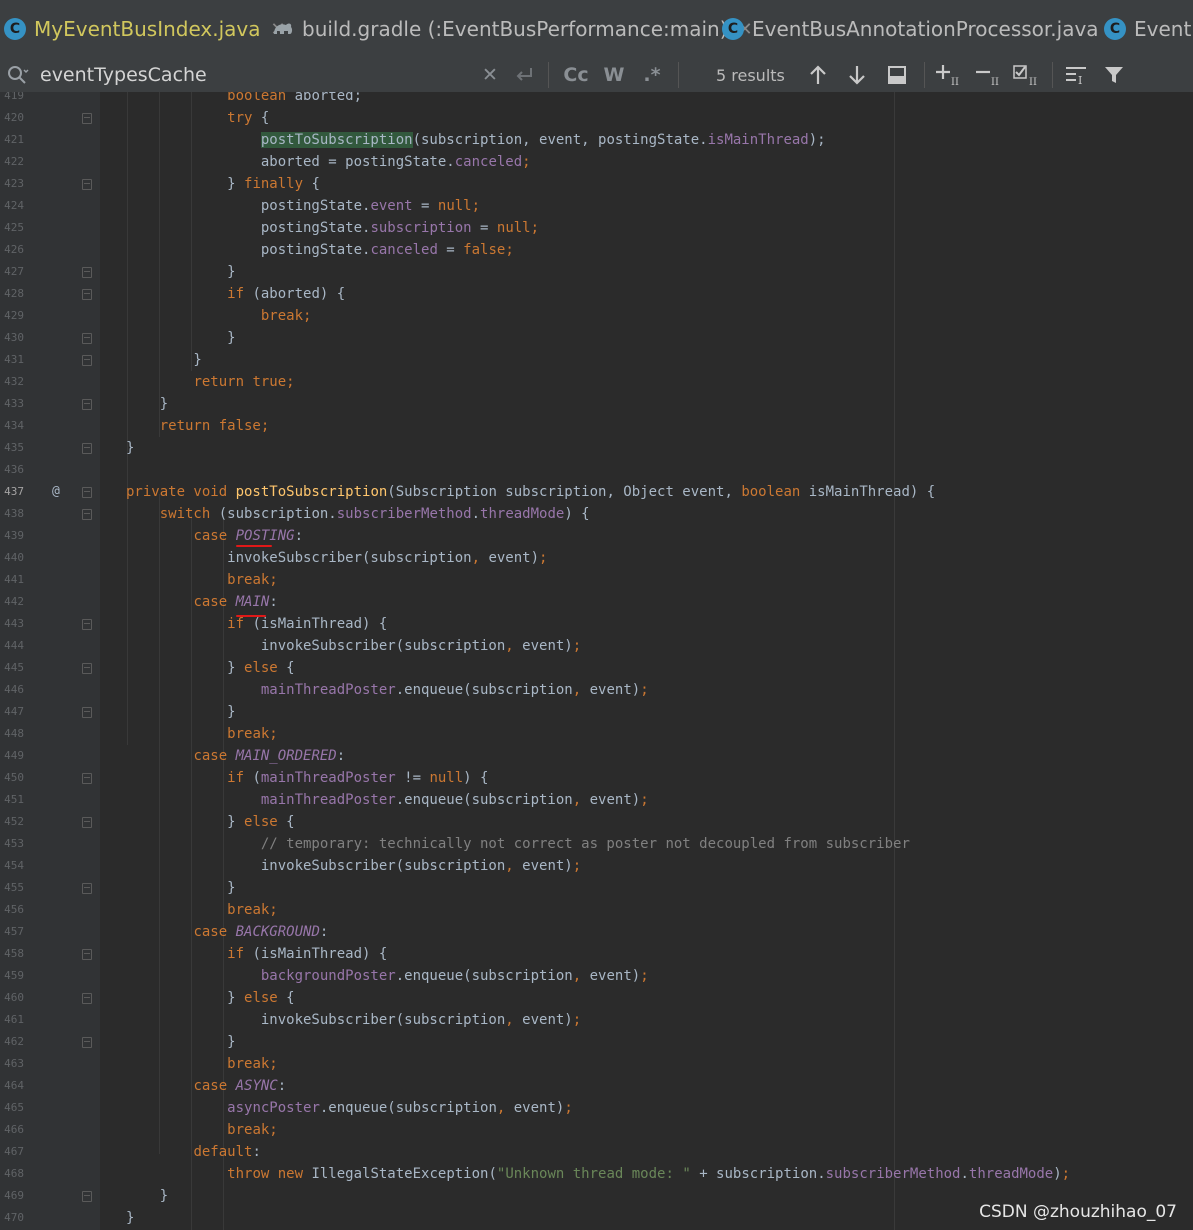 This screenshot has height=1230, width=1193. I want to click on code-token: switch, so click(185, 514).